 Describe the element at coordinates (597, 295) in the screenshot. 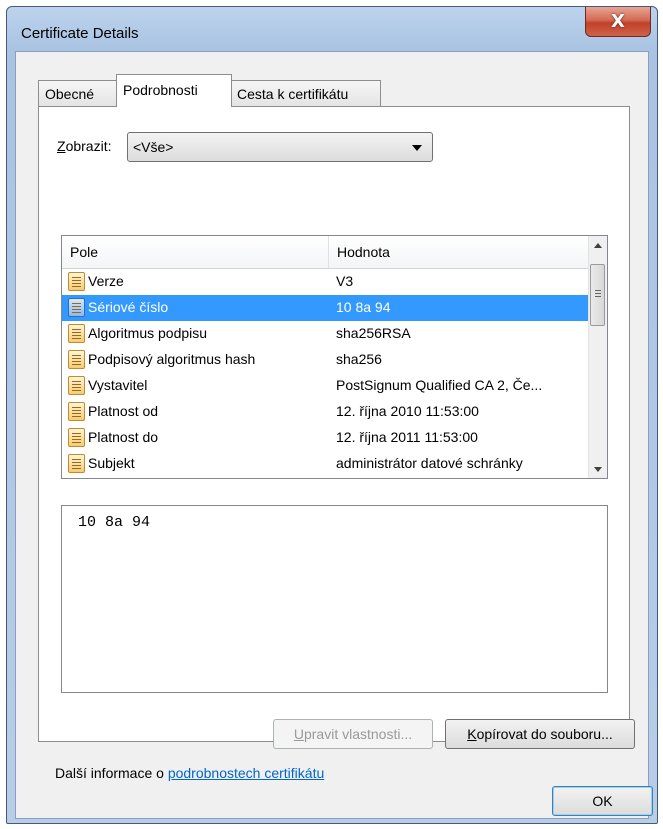

I see `scroll-thumb` at that location.